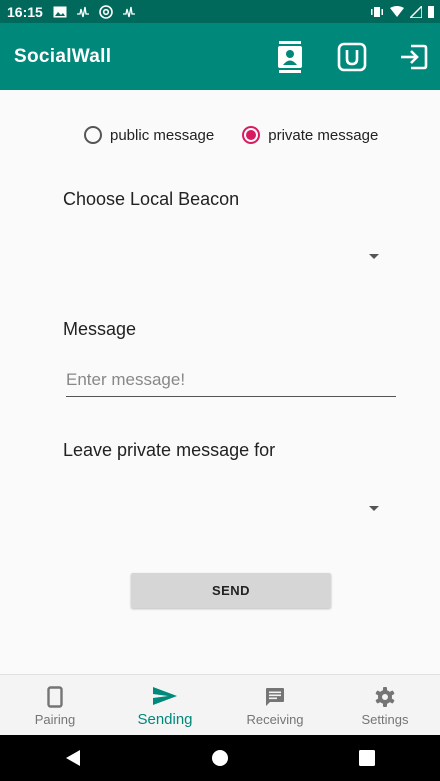 The image size is (440, 781). I want to click on system-navigation-bar, so click(220, 758).